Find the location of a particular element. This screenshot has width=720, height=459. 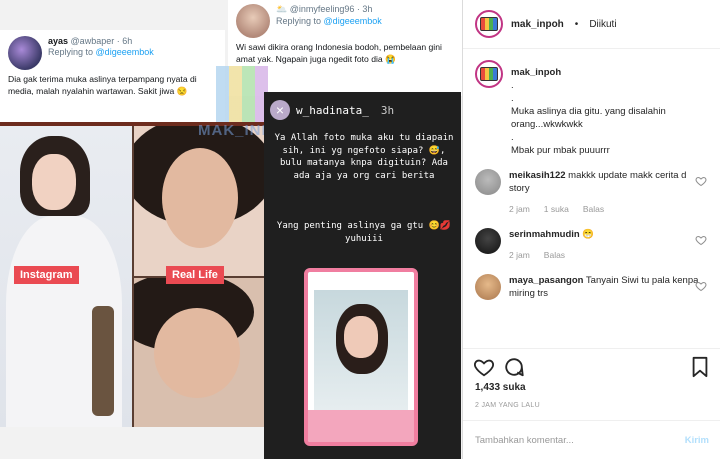

color-card-graphic is located at coordinates (242, 95).